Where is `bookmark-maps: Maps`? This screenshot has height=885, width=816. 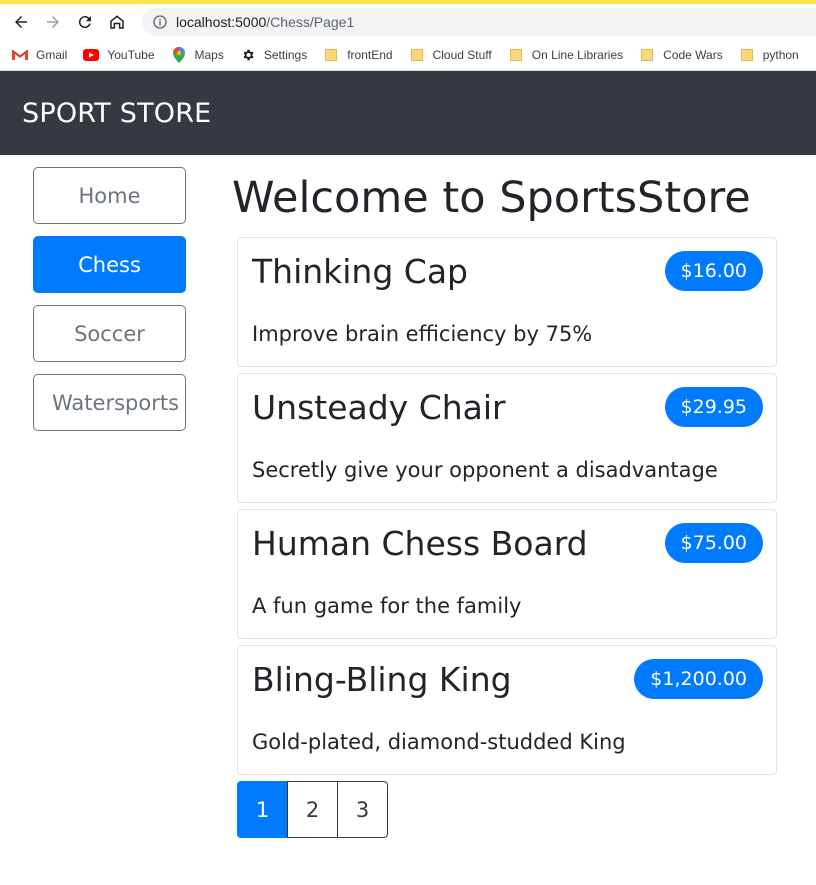
bookmark-maps: Maps is located at coordinates (197, 55).